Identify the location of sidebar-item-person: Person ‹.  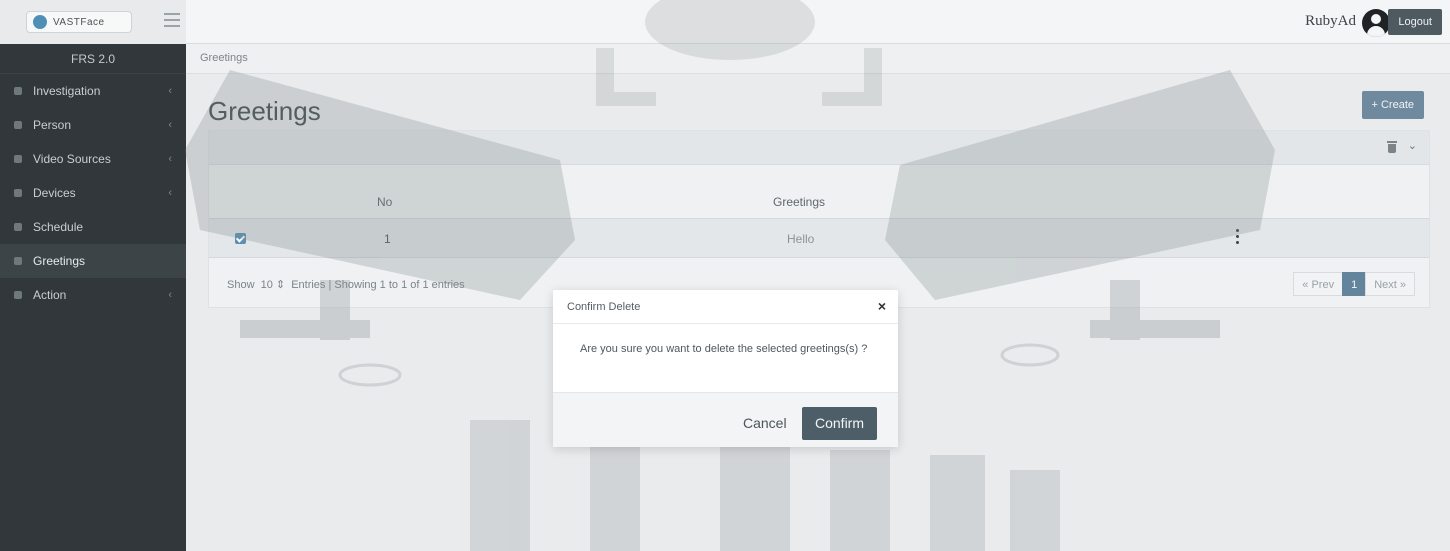
(93, 125).